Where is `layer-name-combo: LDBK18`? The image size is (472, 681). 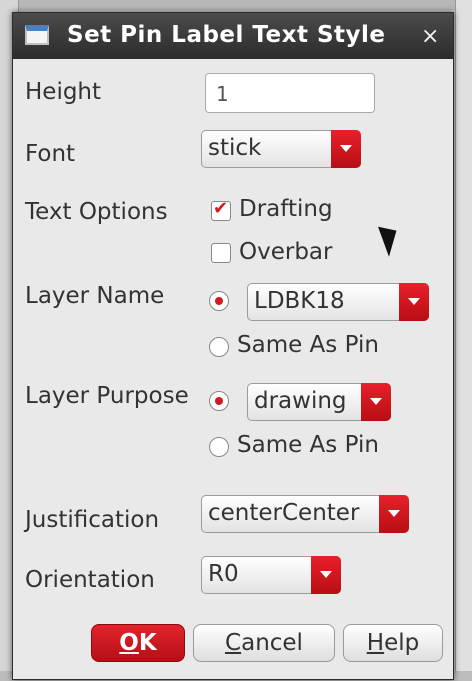 layer-name-combo: LDBK18 is located at coordinates (338, 302).